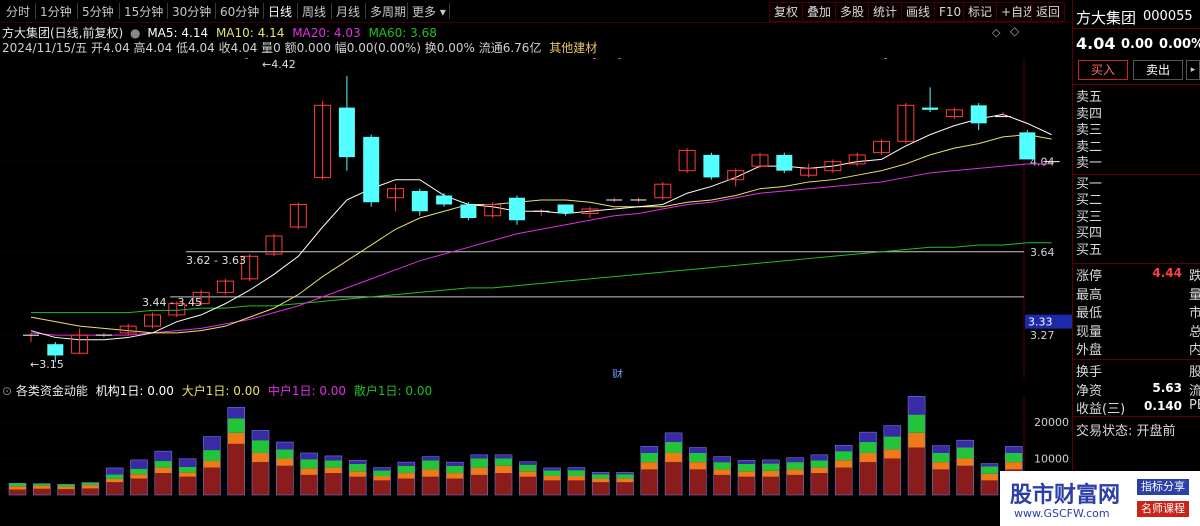  I want to click on stat-extra-stats-1: 量, so click(1194, 295).